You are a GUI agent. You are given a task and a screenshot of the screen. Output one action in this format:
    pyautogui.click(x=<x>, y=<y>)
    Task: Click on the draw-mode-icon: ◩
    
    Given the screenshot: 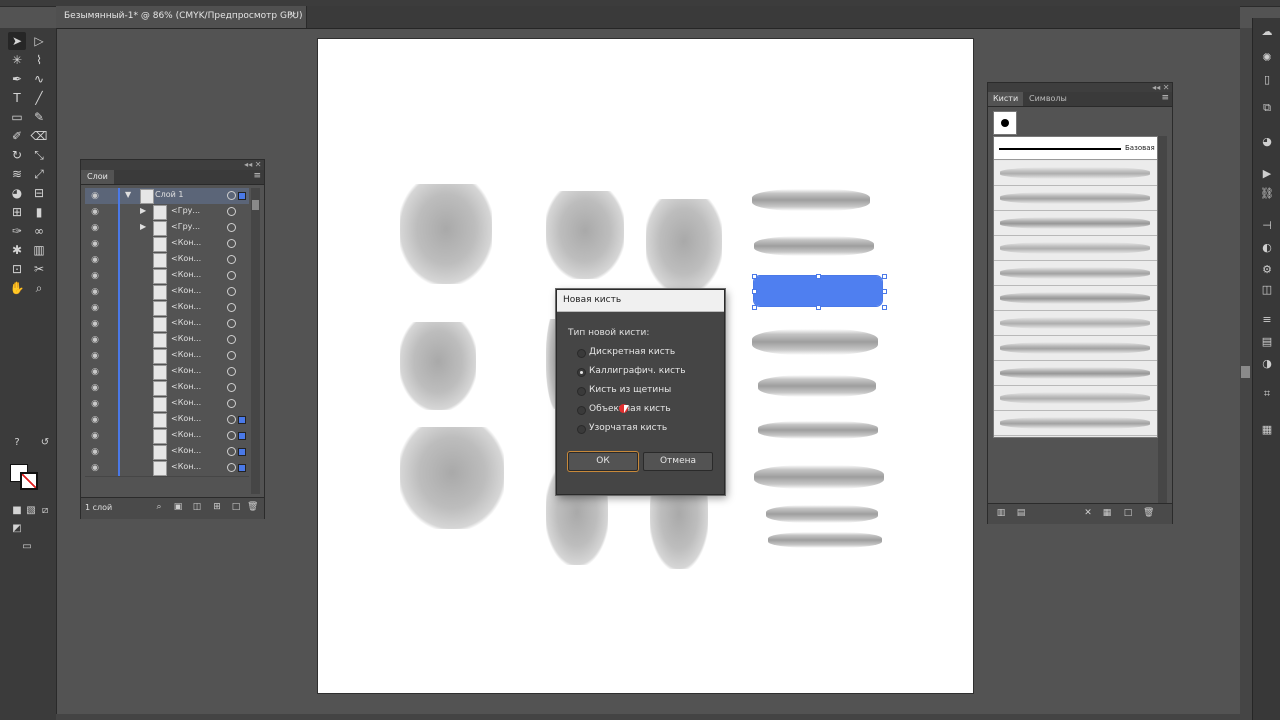 What is the action you would take?
    pyautogui.click(x=17, y=529)
    